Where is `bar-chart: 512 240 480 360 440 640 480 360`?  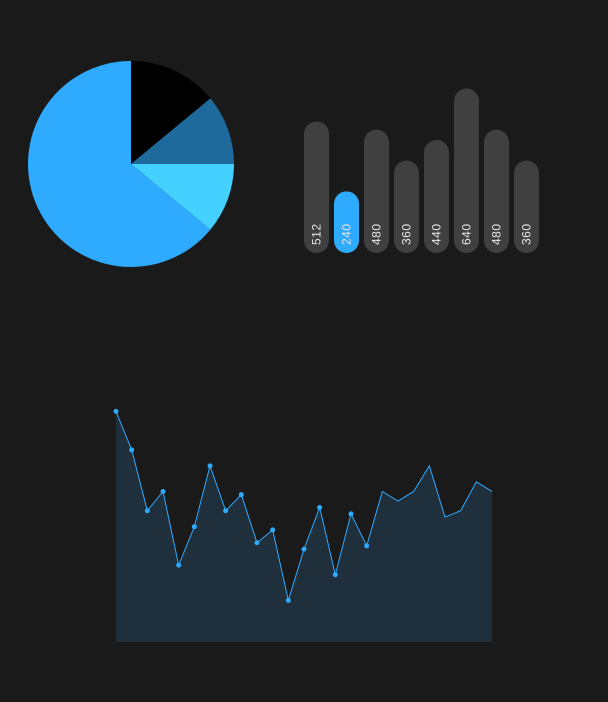 bar-chart: 512 240 480 360 440 640 480 360 is located at coordinates (421, 170).